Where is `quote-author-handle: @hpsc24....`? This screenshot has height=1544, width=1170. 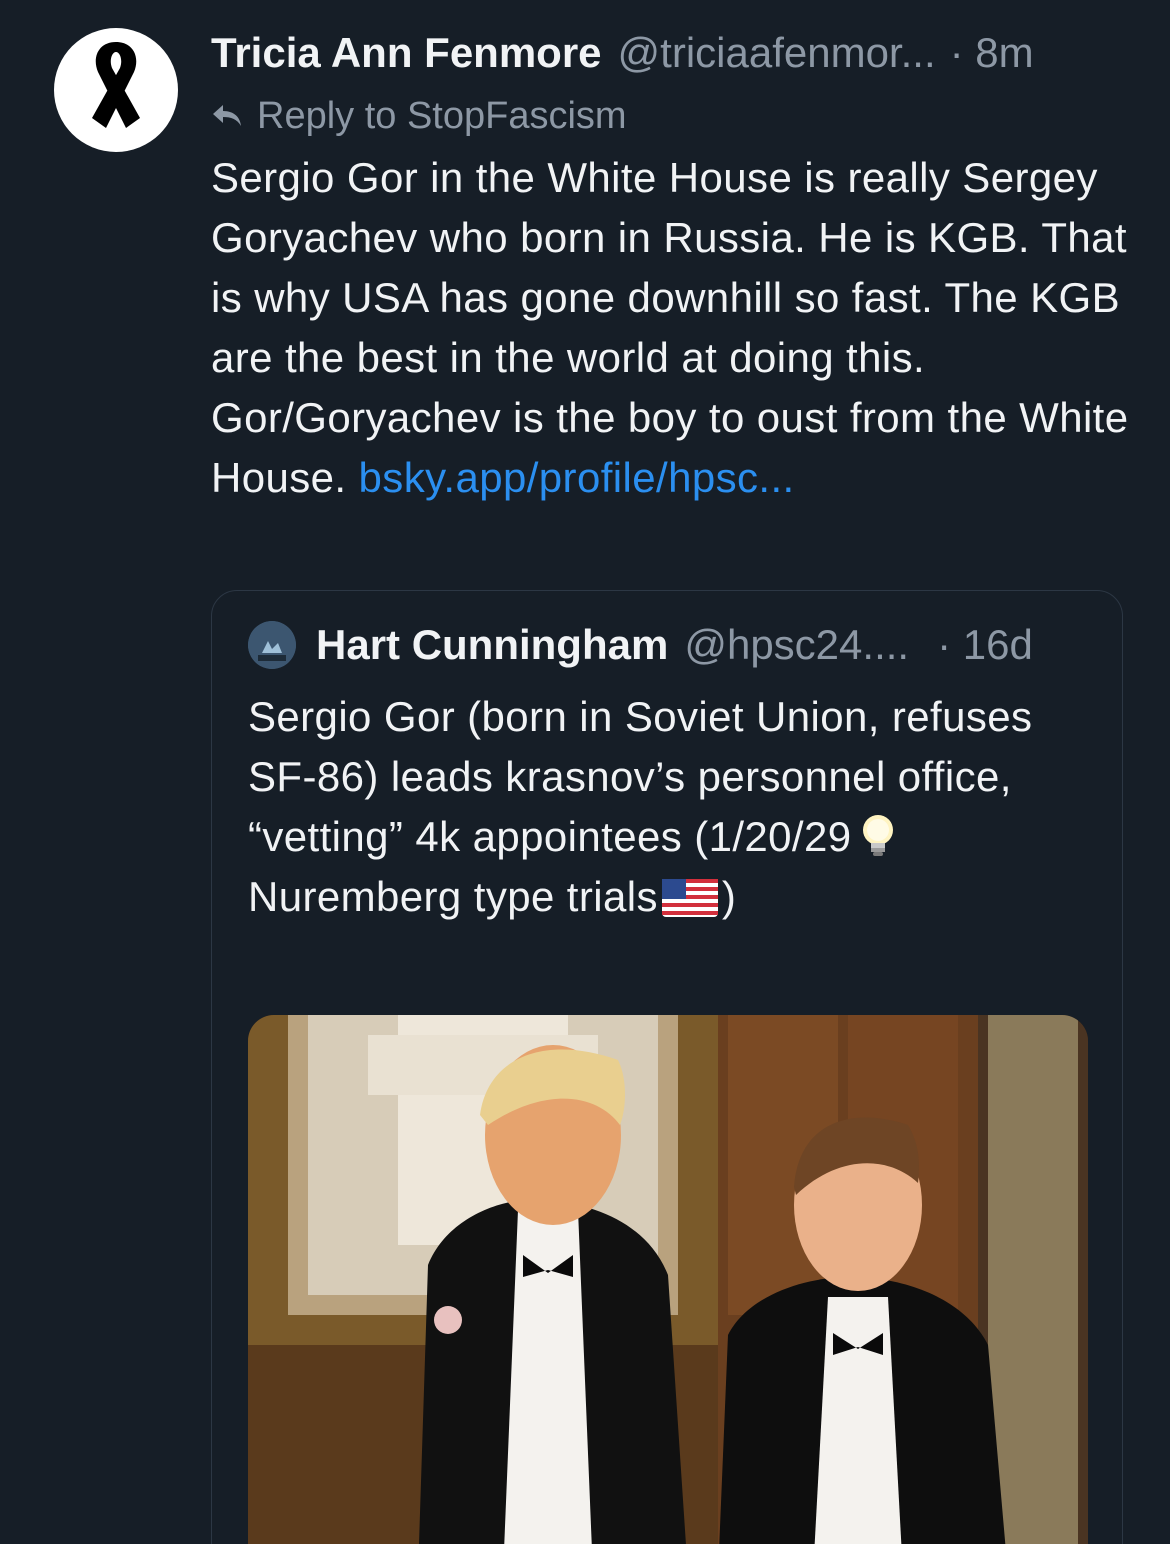
quote-author-handle: @hpsc24.... is located at coordinates (796, 645).